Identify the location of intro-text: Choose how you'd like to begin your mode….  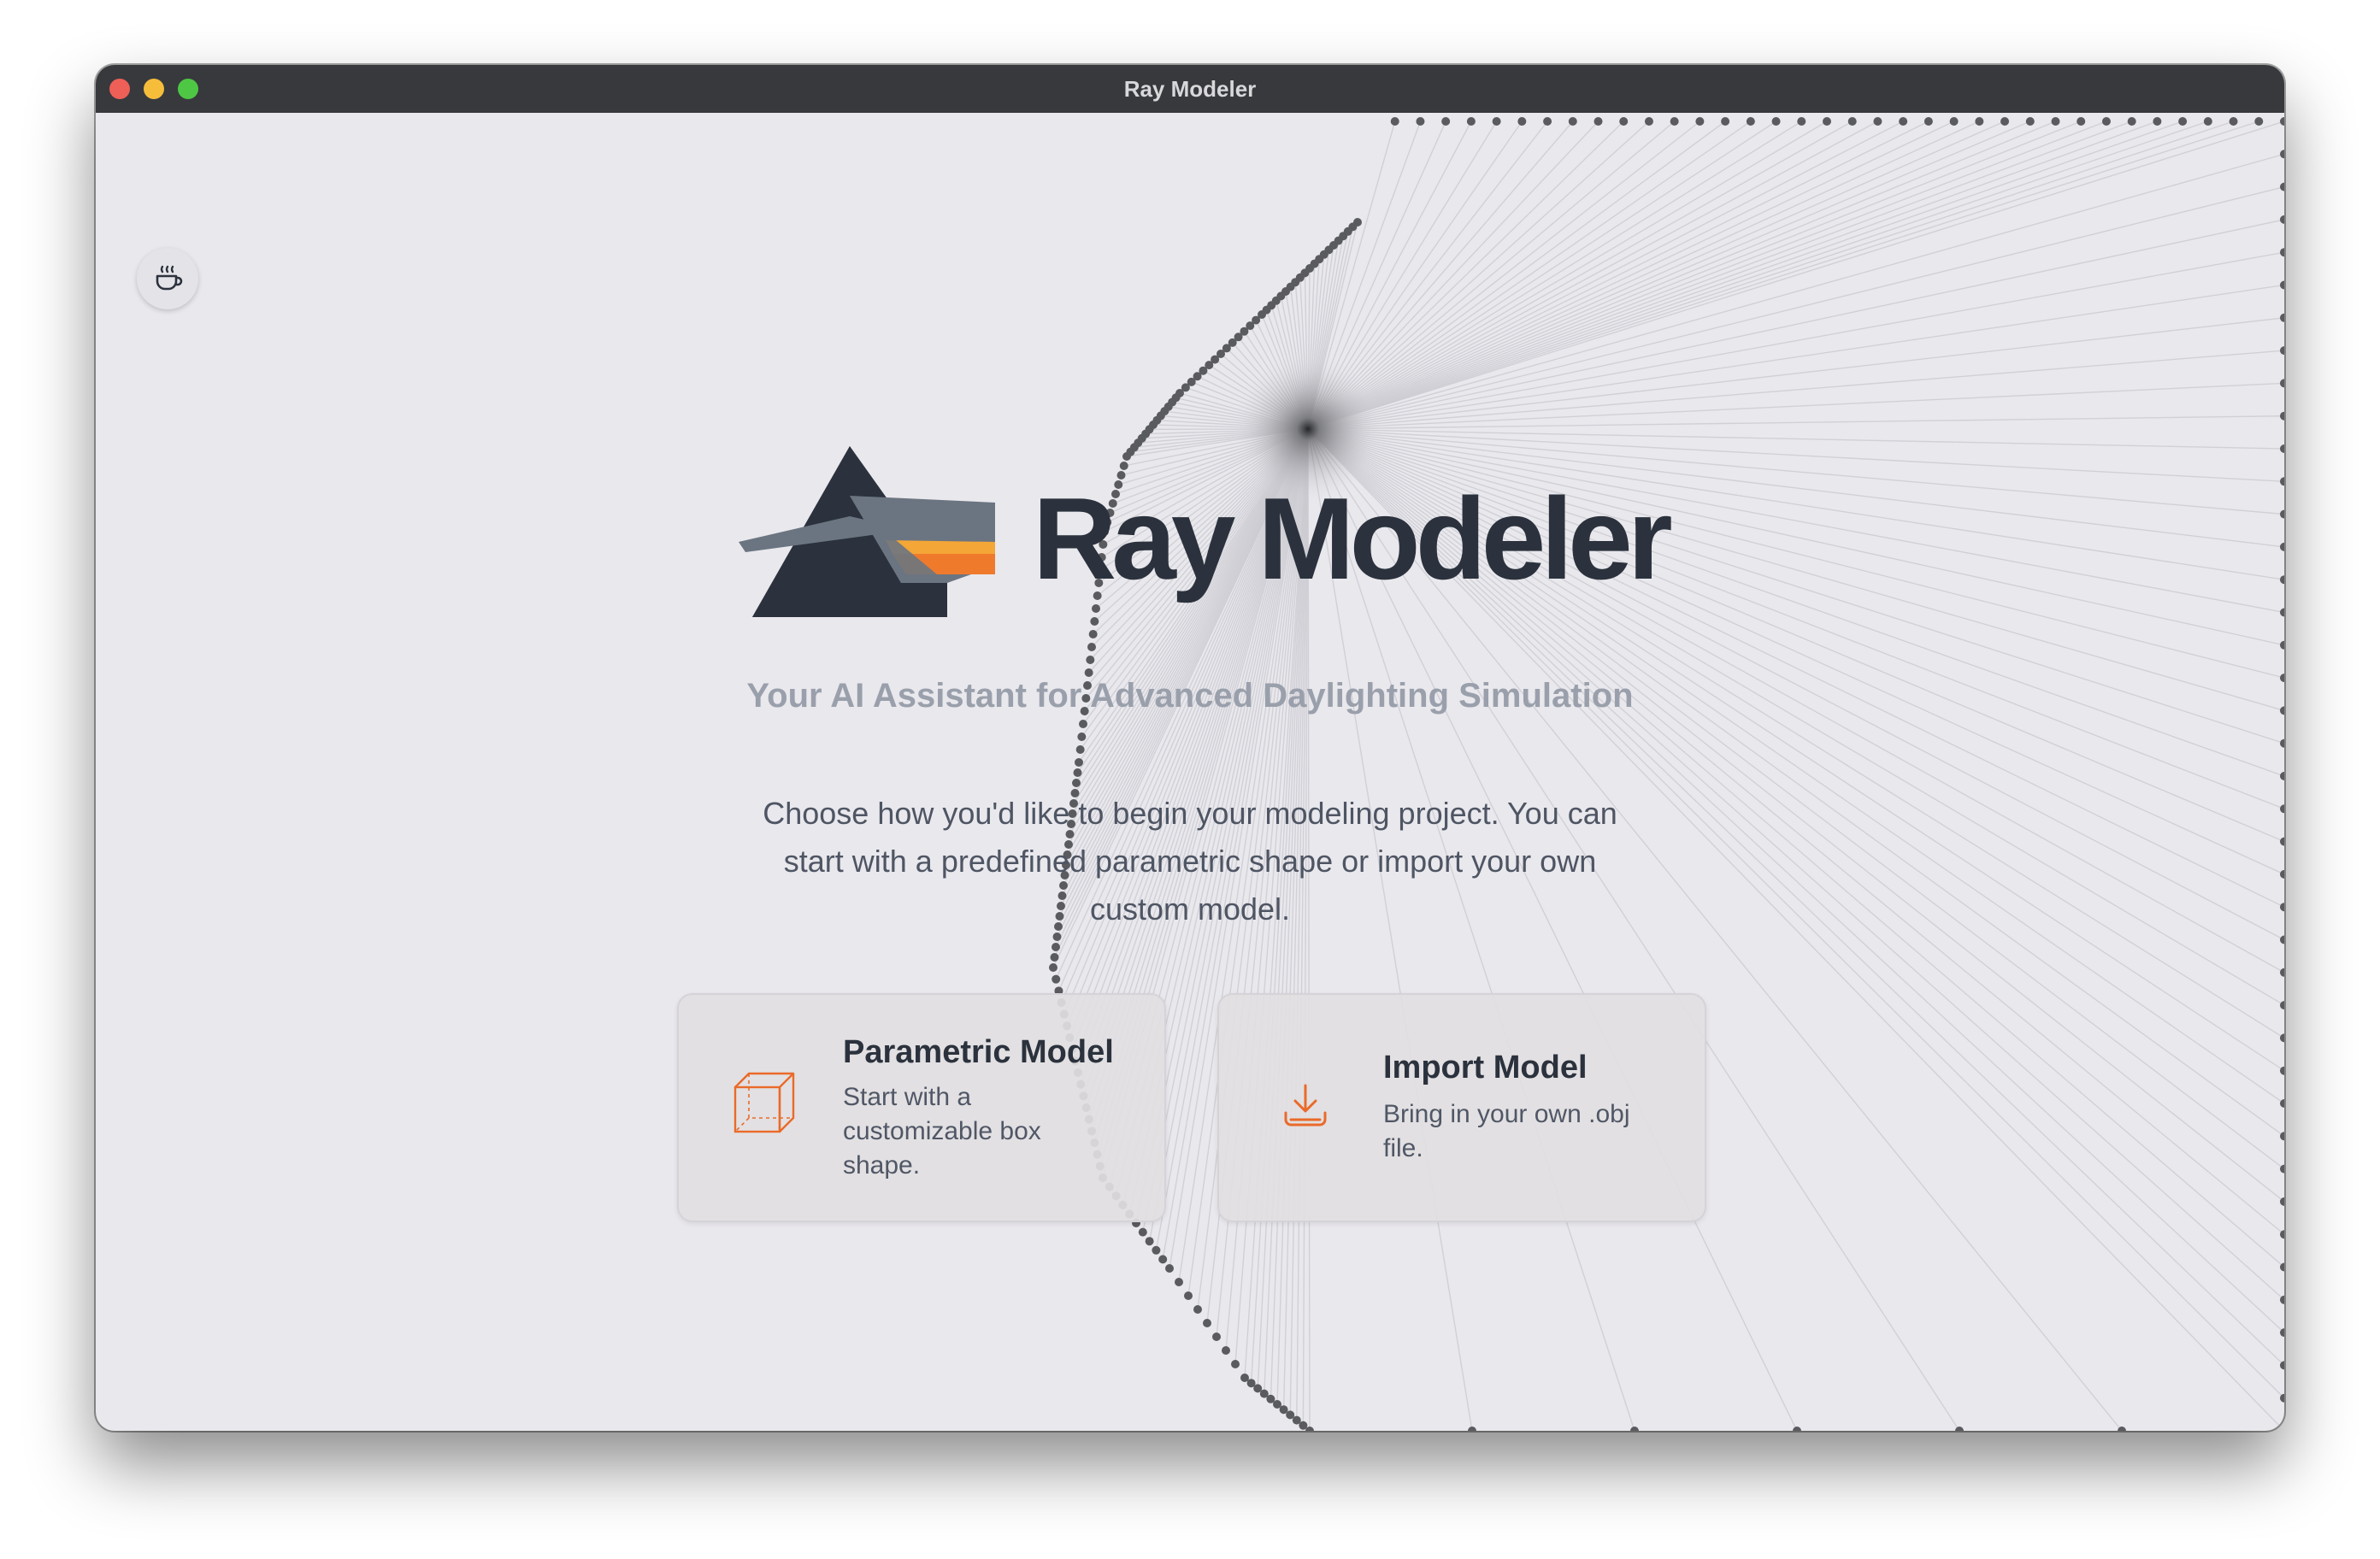
(1190, 861).